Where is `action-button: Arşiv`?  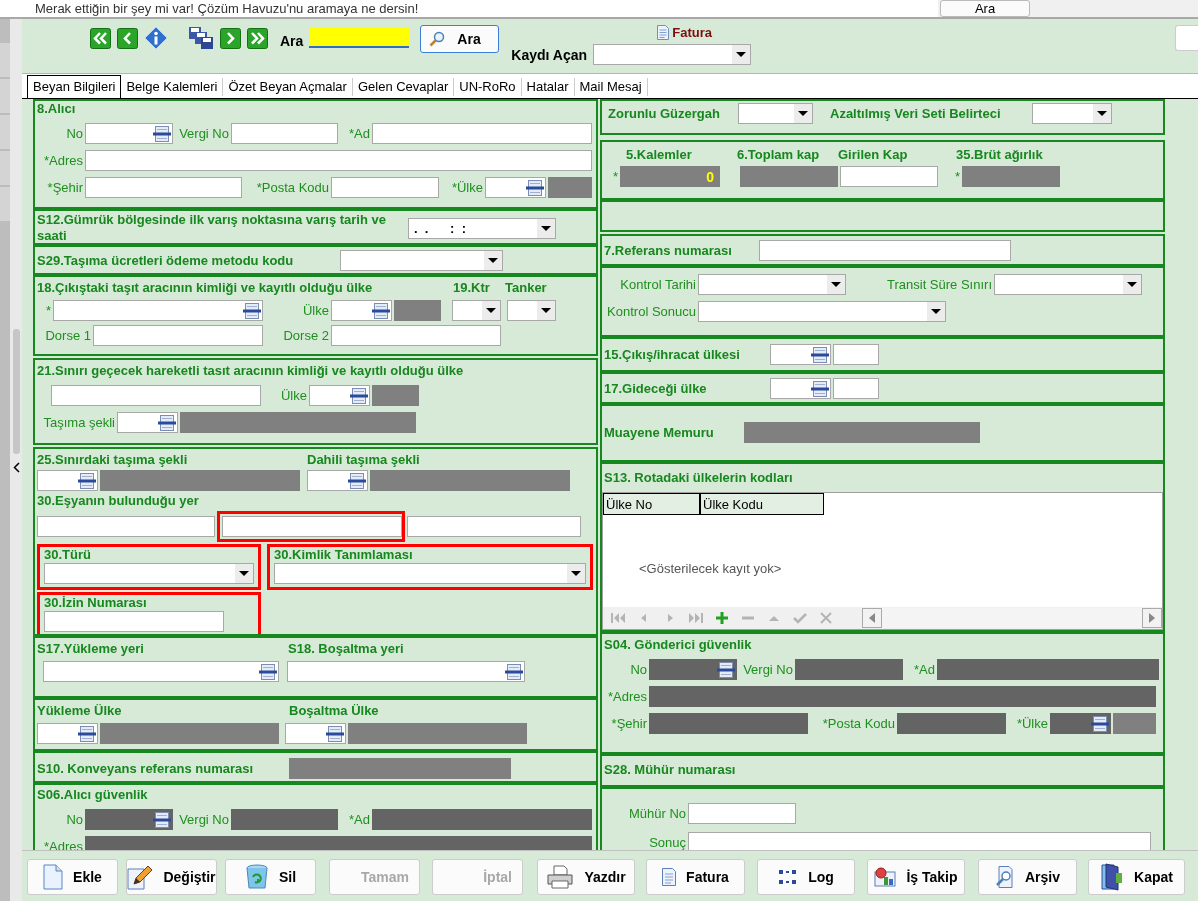
action-button: Arşiv is located at coordinates (1027, 877).